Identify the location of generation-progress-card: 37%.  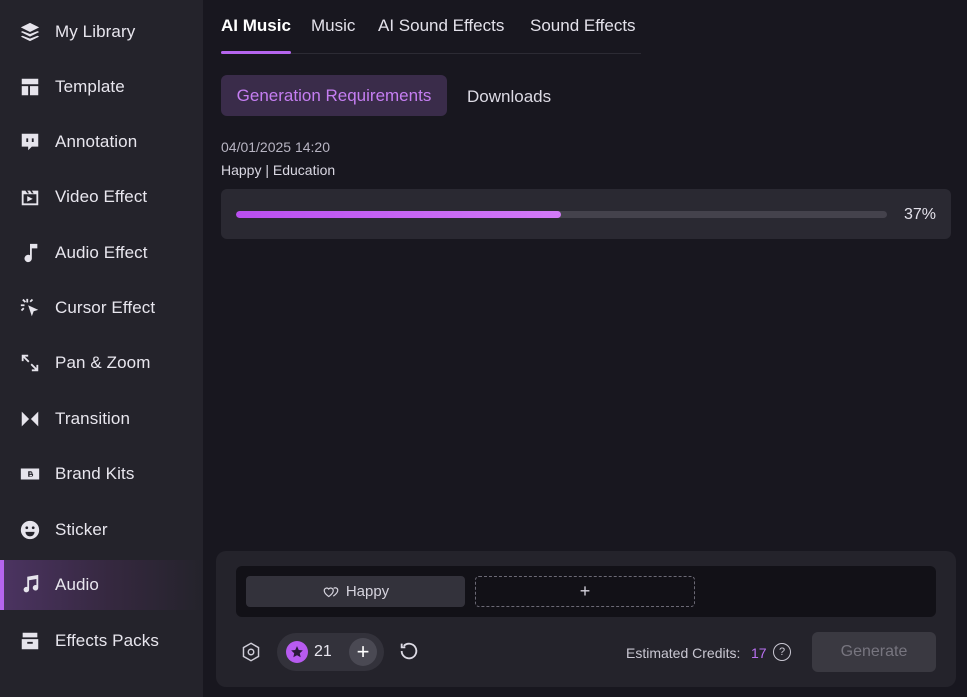
(586, 214).